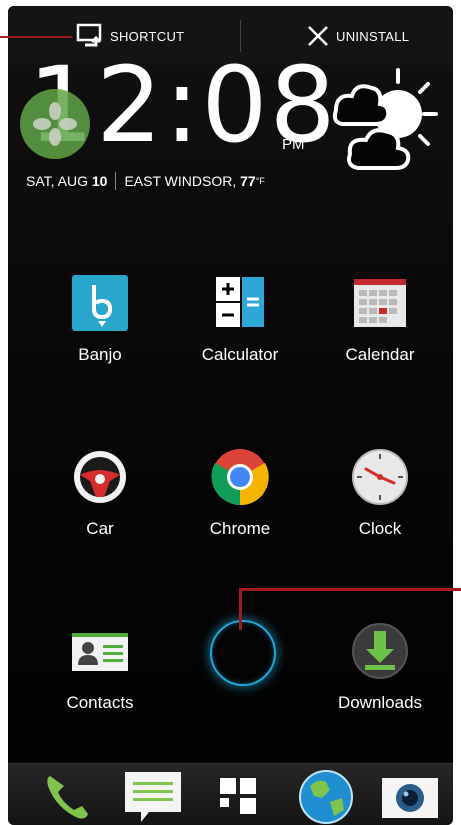 This screenshot has width=461, height=825. What do you see at coordinates (373, 36) in the screenshot?
I see `uninstall-label: UNINSTALL` at bounding box center [373, 36].